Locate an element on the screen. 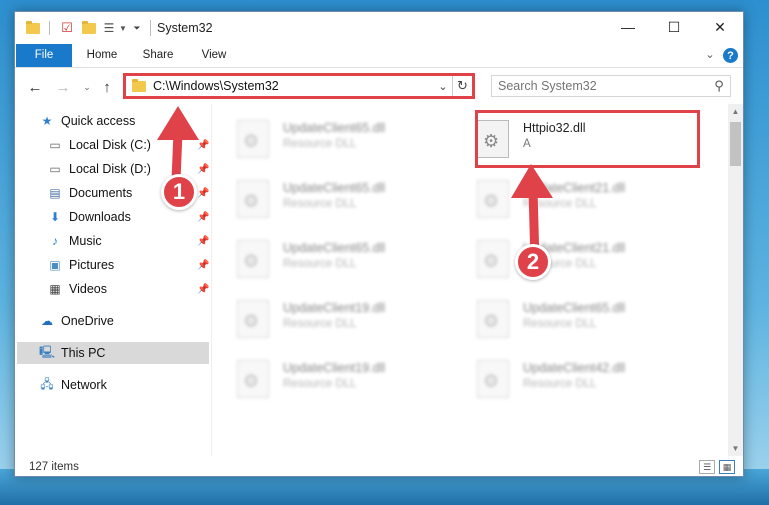  scroll-thumb is located at coordinates (735, 144).